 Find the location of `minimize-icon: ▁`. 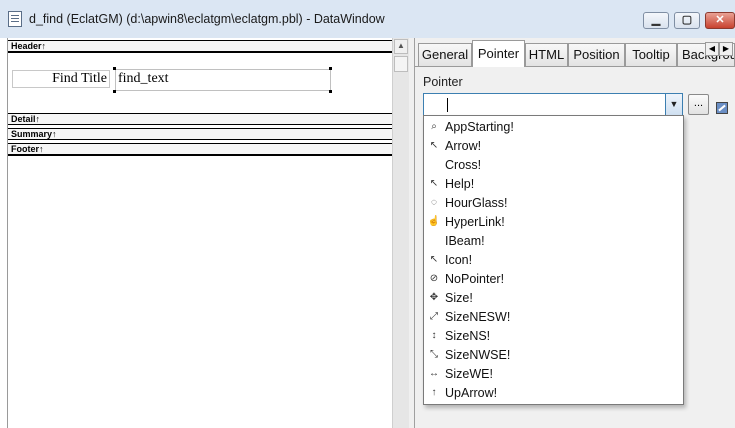

minimize-icon: ▁ is located at coordinates (656, 20).